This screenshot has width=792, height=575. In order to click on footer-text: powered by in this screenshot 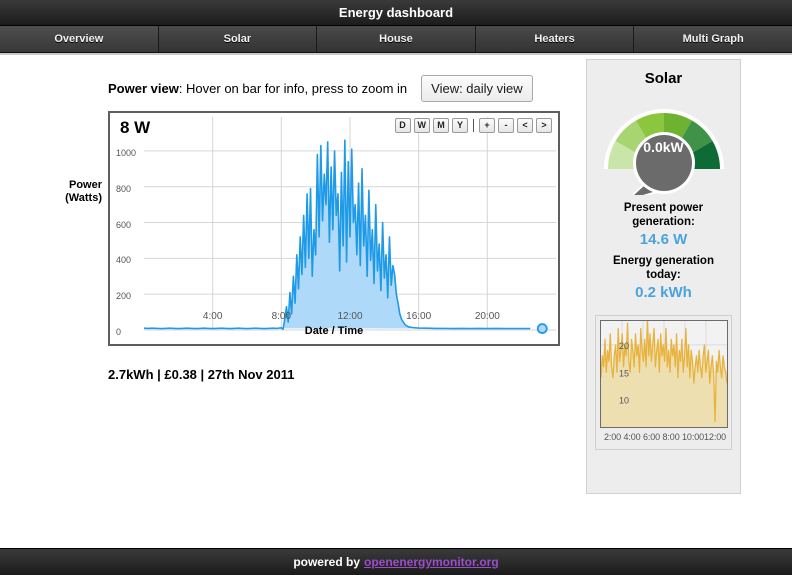, I will do `click(326, 562)`.